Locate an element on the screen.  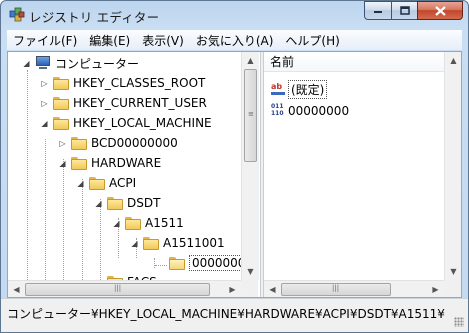
registry-editor-icon is located at coordinates (17, 14).